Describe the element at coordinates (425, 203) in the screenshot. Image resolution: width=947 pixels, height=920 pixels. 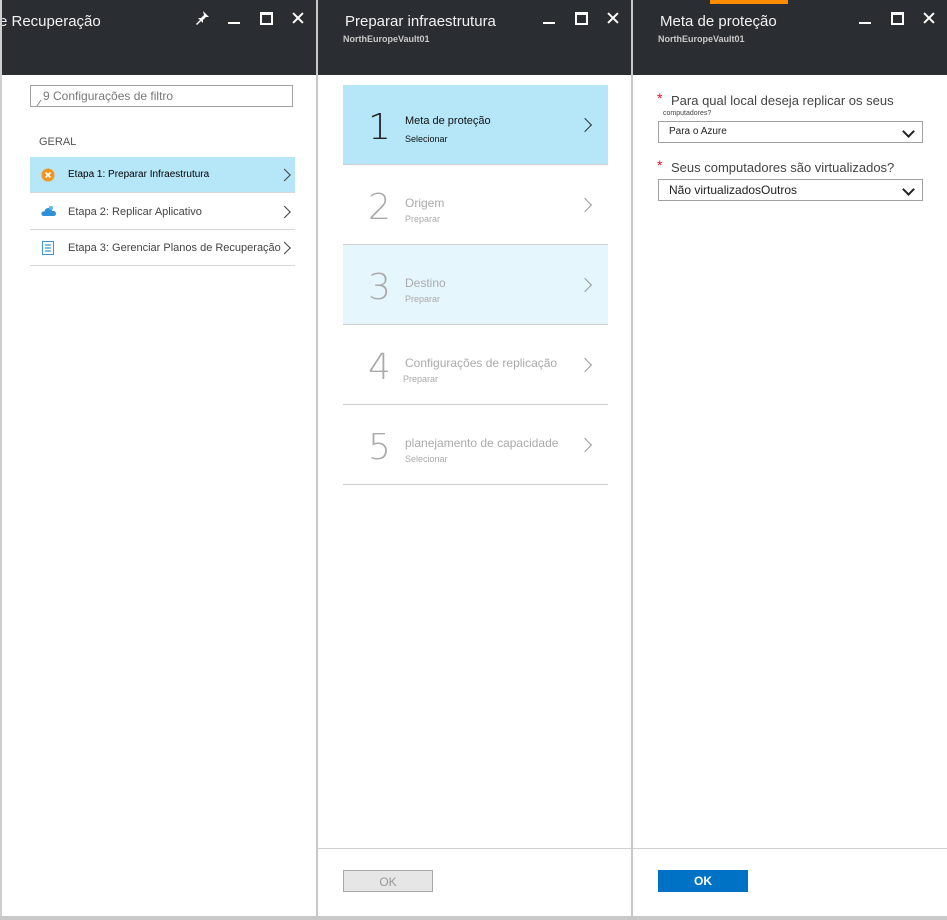
I see `step-title: Origem` at that location.